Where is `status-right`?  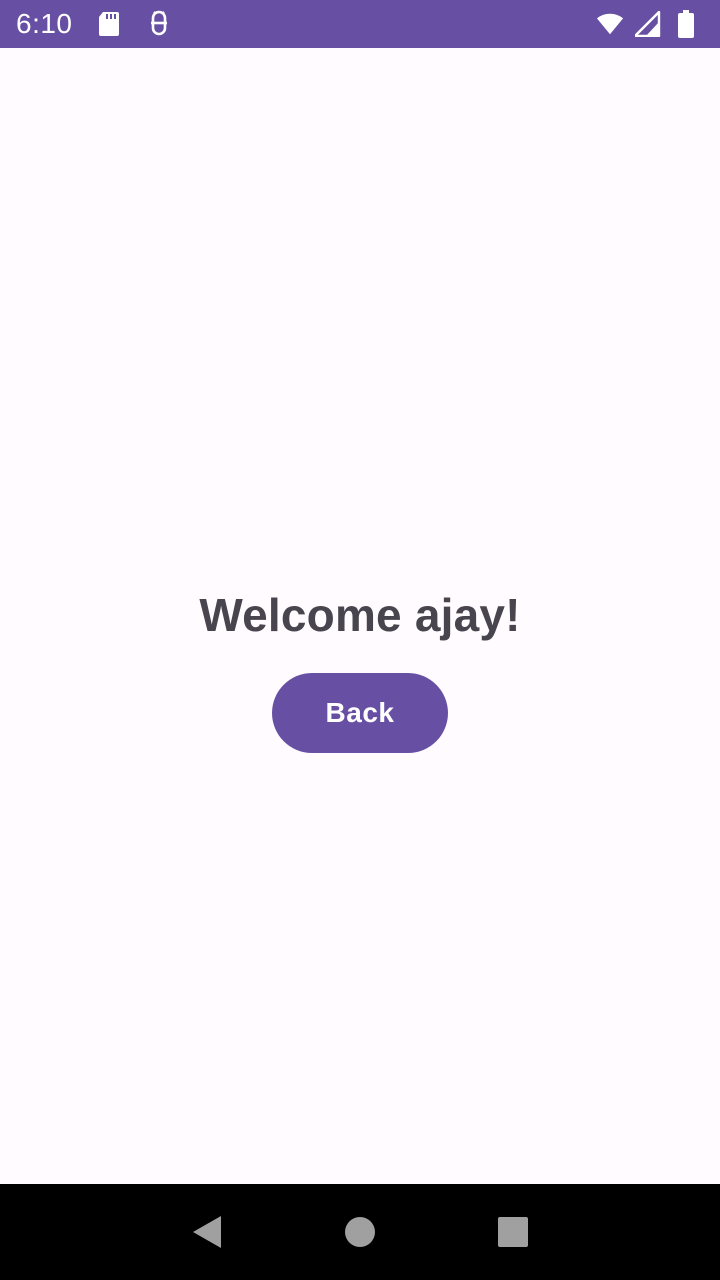 status-right is located at coordinates (650, 24).